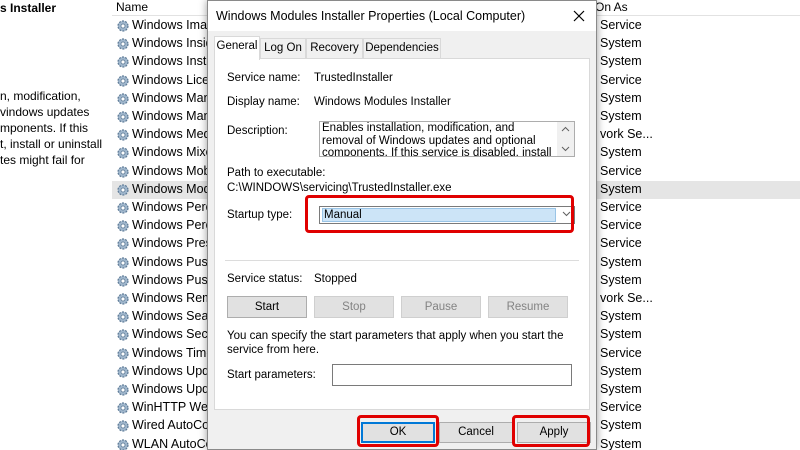  I want to click on display-name-value: Windows Modules Installer, so click(382, 102).